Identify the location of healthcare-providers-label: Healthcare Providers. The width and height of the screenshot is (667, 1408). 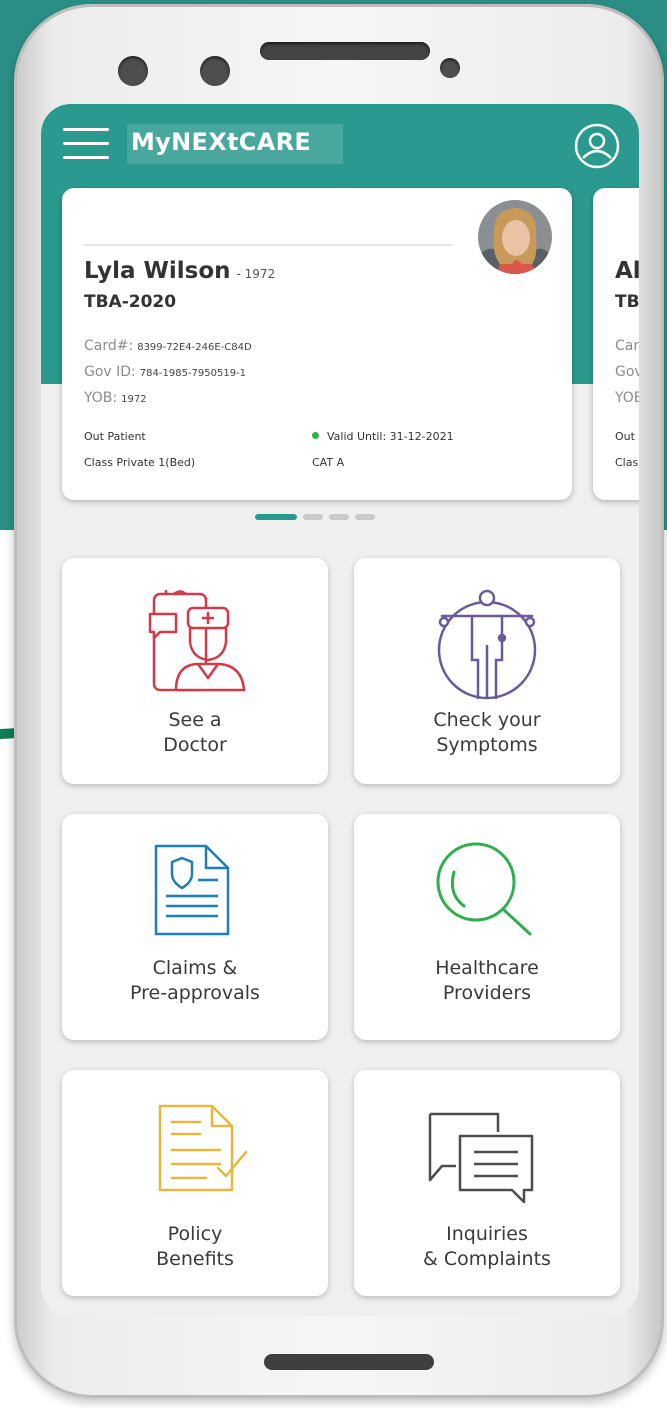
(487, 980).